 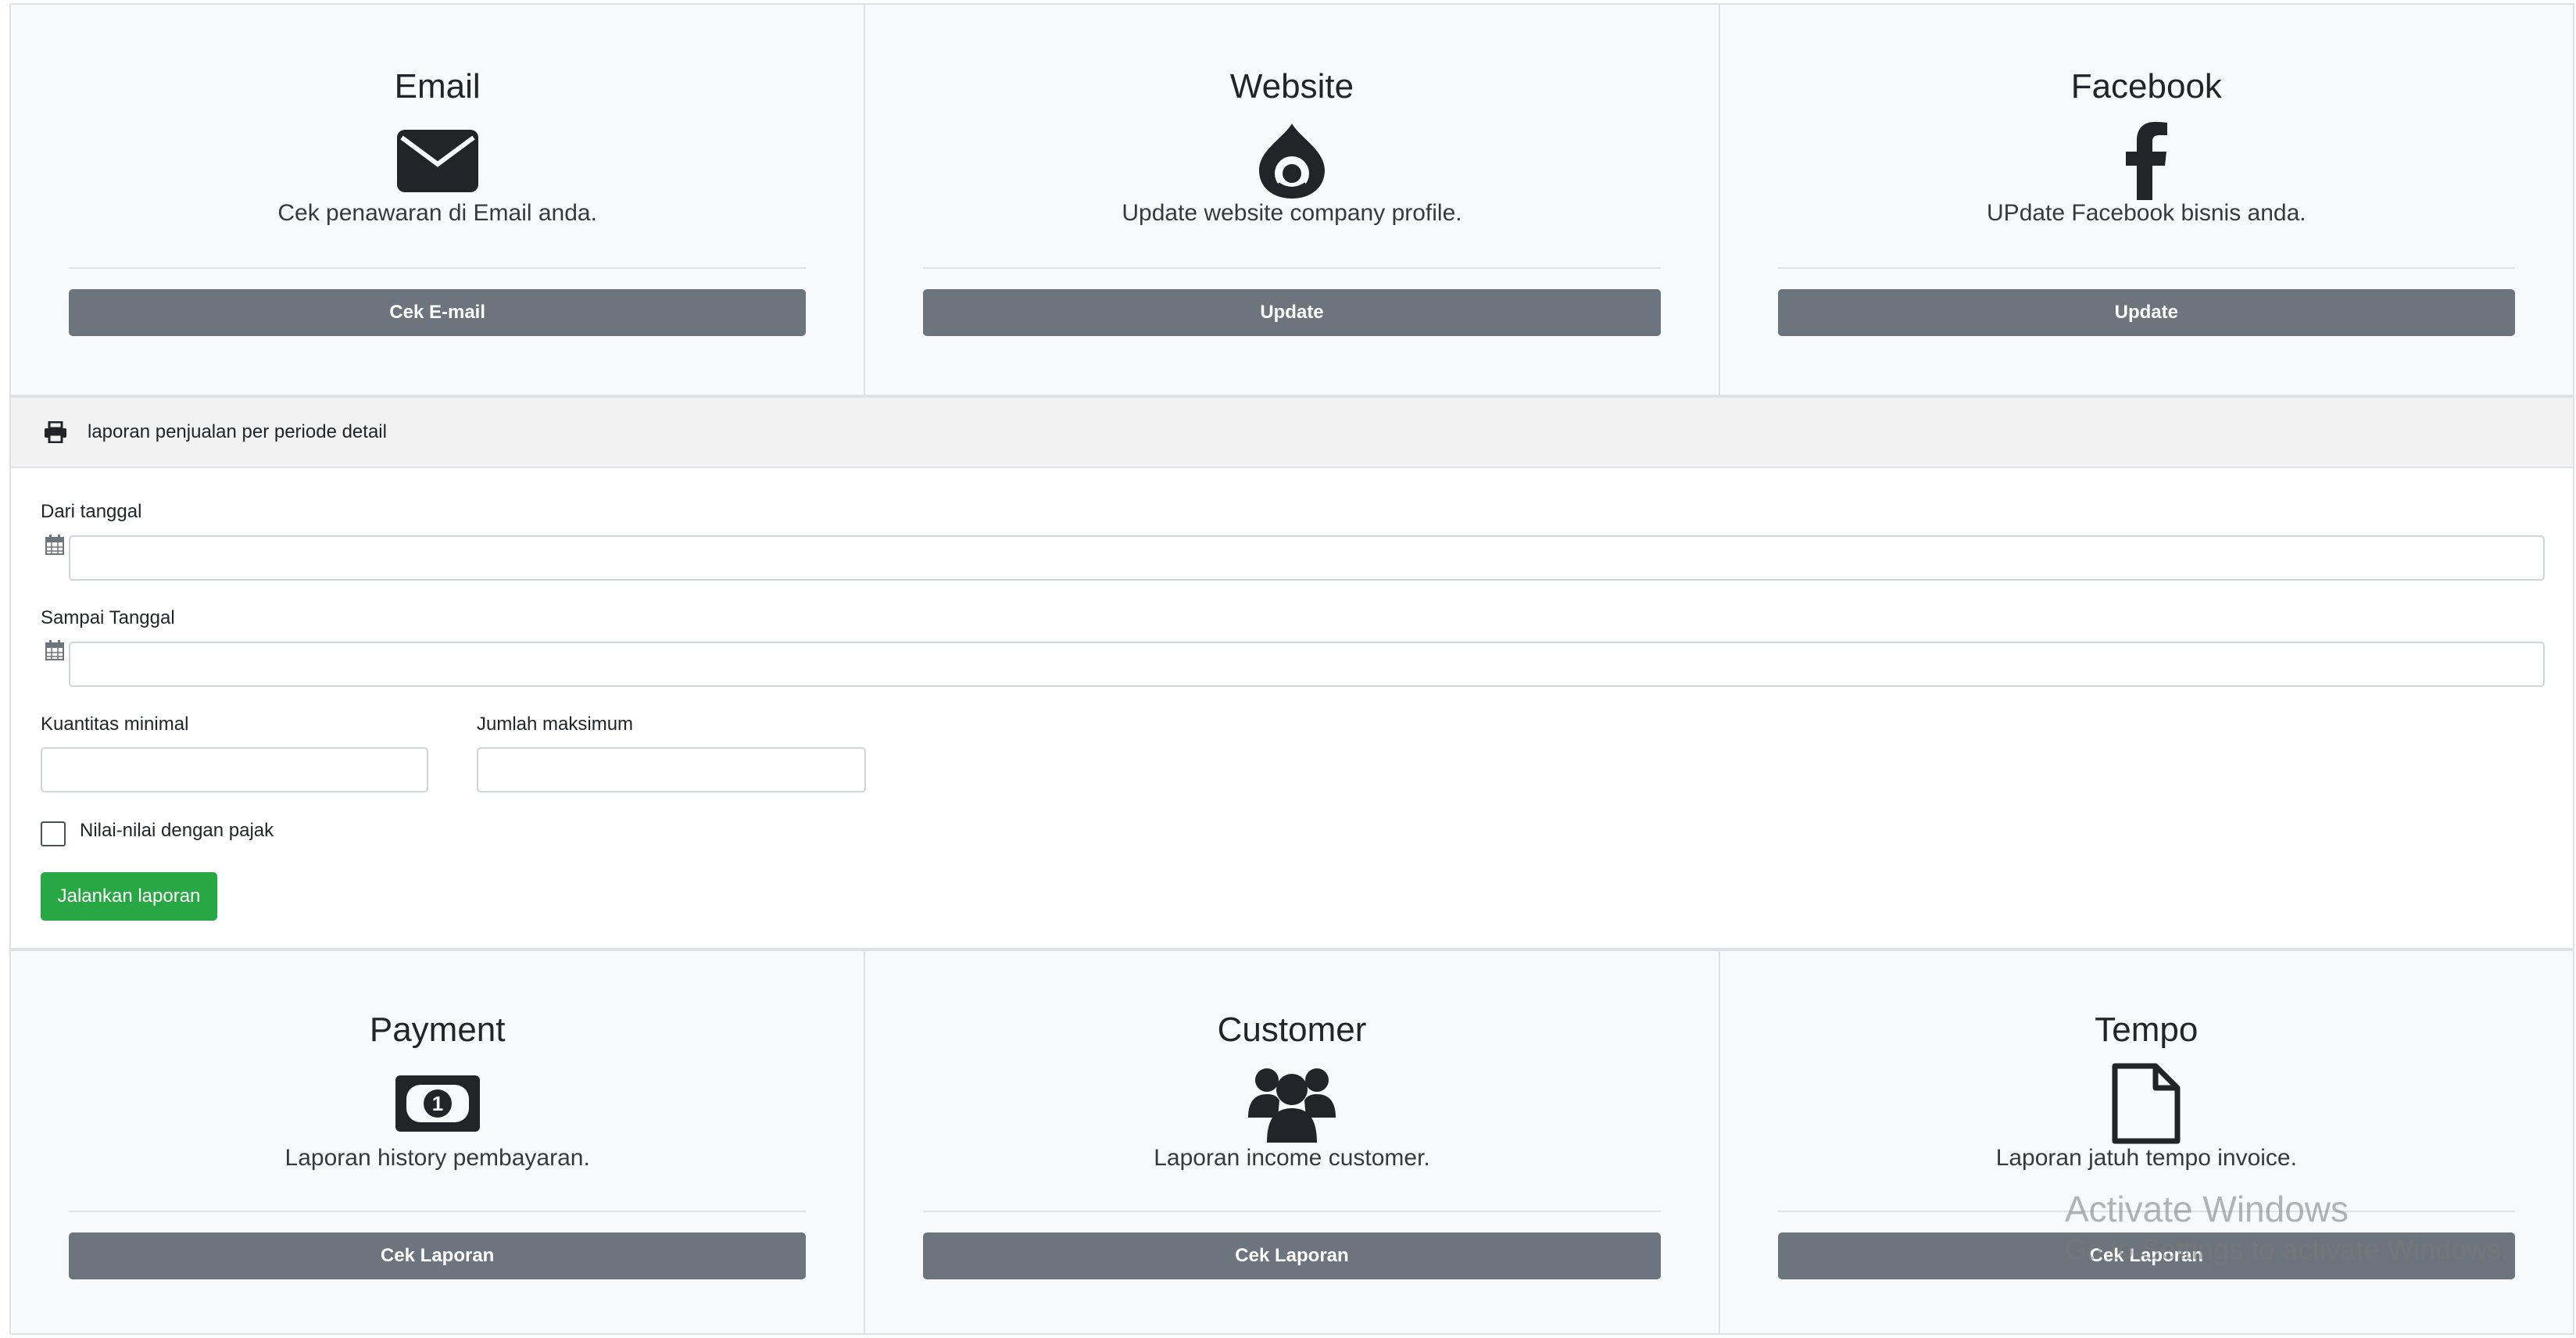 I want to click on facebook-icon, so click(x=2146, y=161).